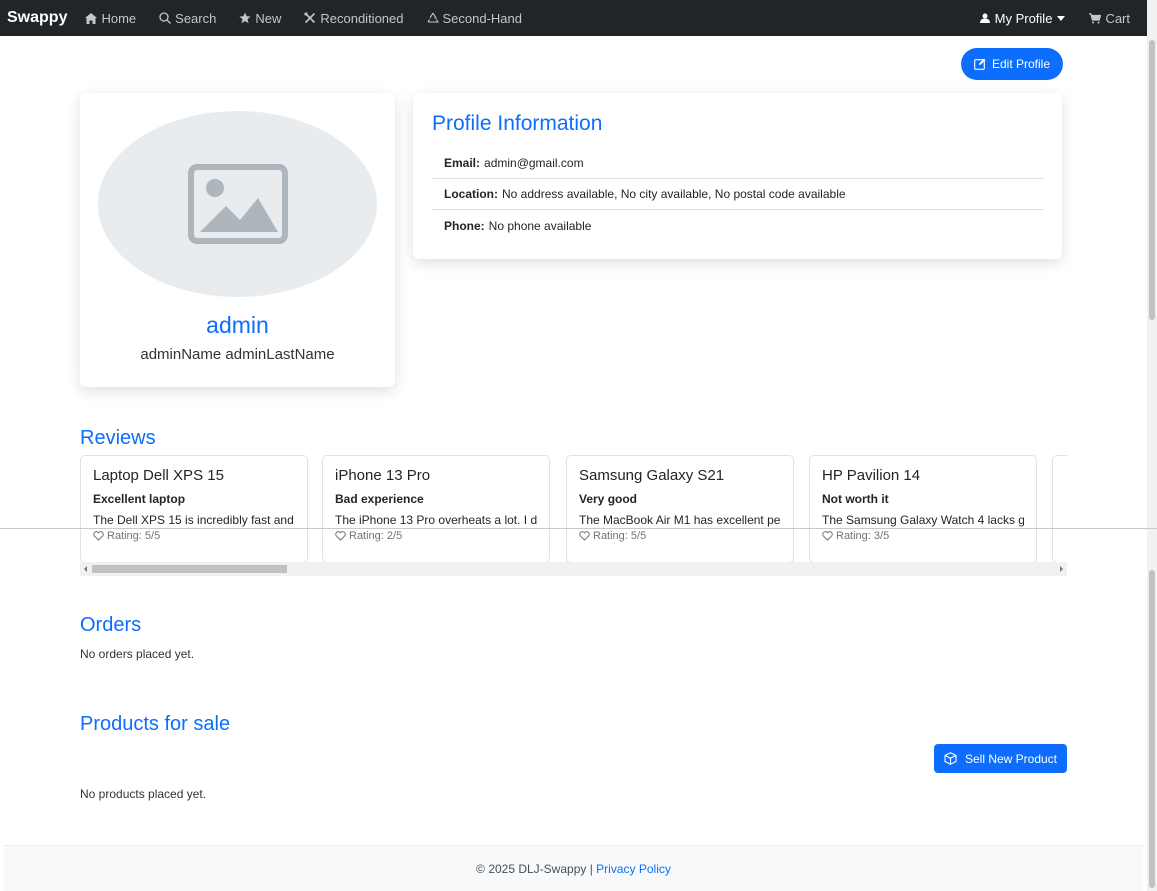 The image size is (1157, 891). Describe the element at coordinates (980, 64) in the screenshot. I see `edit-icon` at that location.